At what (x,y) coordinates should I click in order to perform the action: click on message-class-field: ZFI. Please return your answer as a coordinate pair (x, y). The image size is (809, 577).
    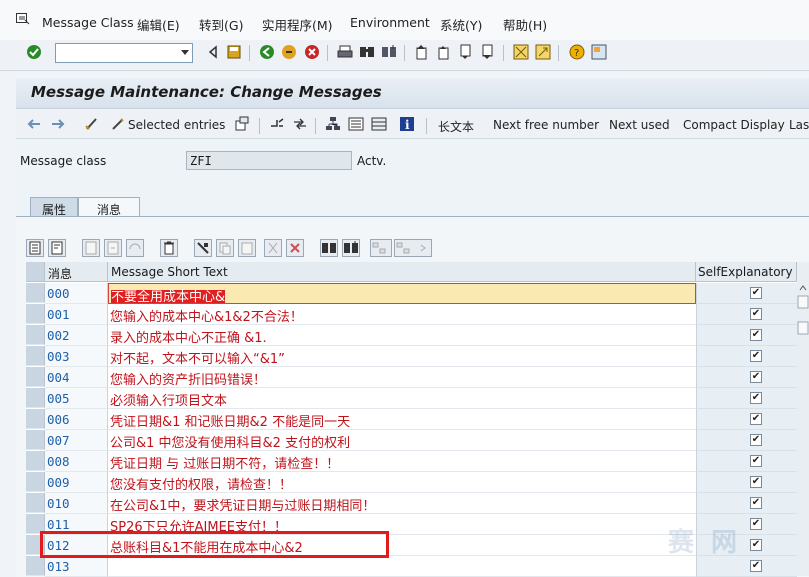
    Looking at the image, I should click on (269, 160).